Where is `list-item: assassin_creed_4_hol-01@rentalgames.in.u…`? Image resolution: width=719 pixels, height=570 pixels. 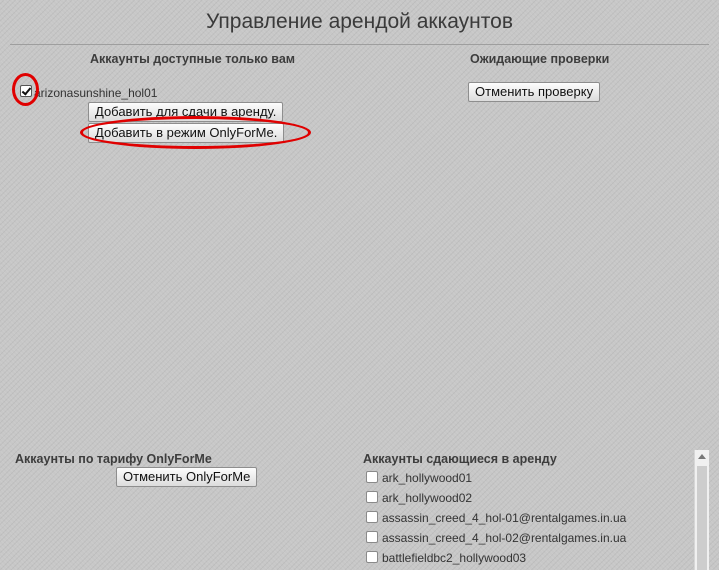
list-item: assassin_creed_4_hol-01@rentalgames.in.u… is located at coordinates (526, 518).